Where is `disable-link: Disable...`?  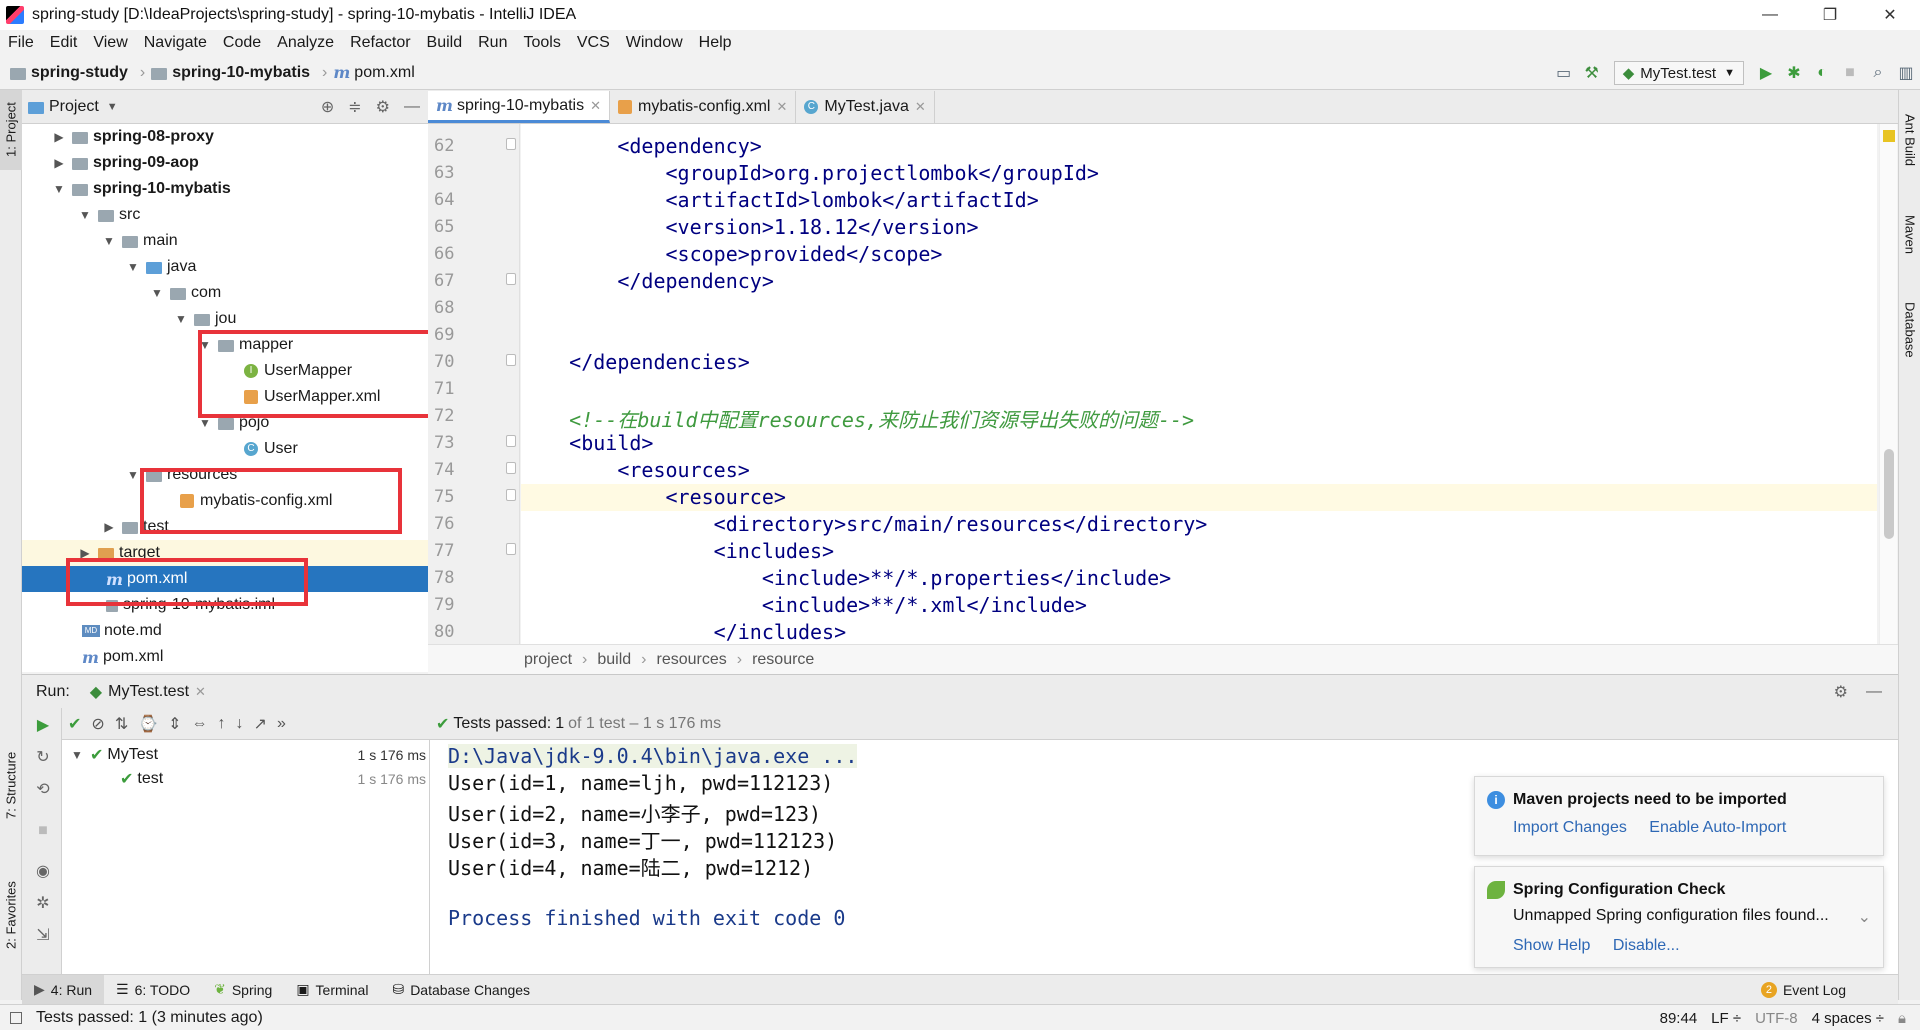 disable-link: Disable... is located at coordinates (1646, 945).